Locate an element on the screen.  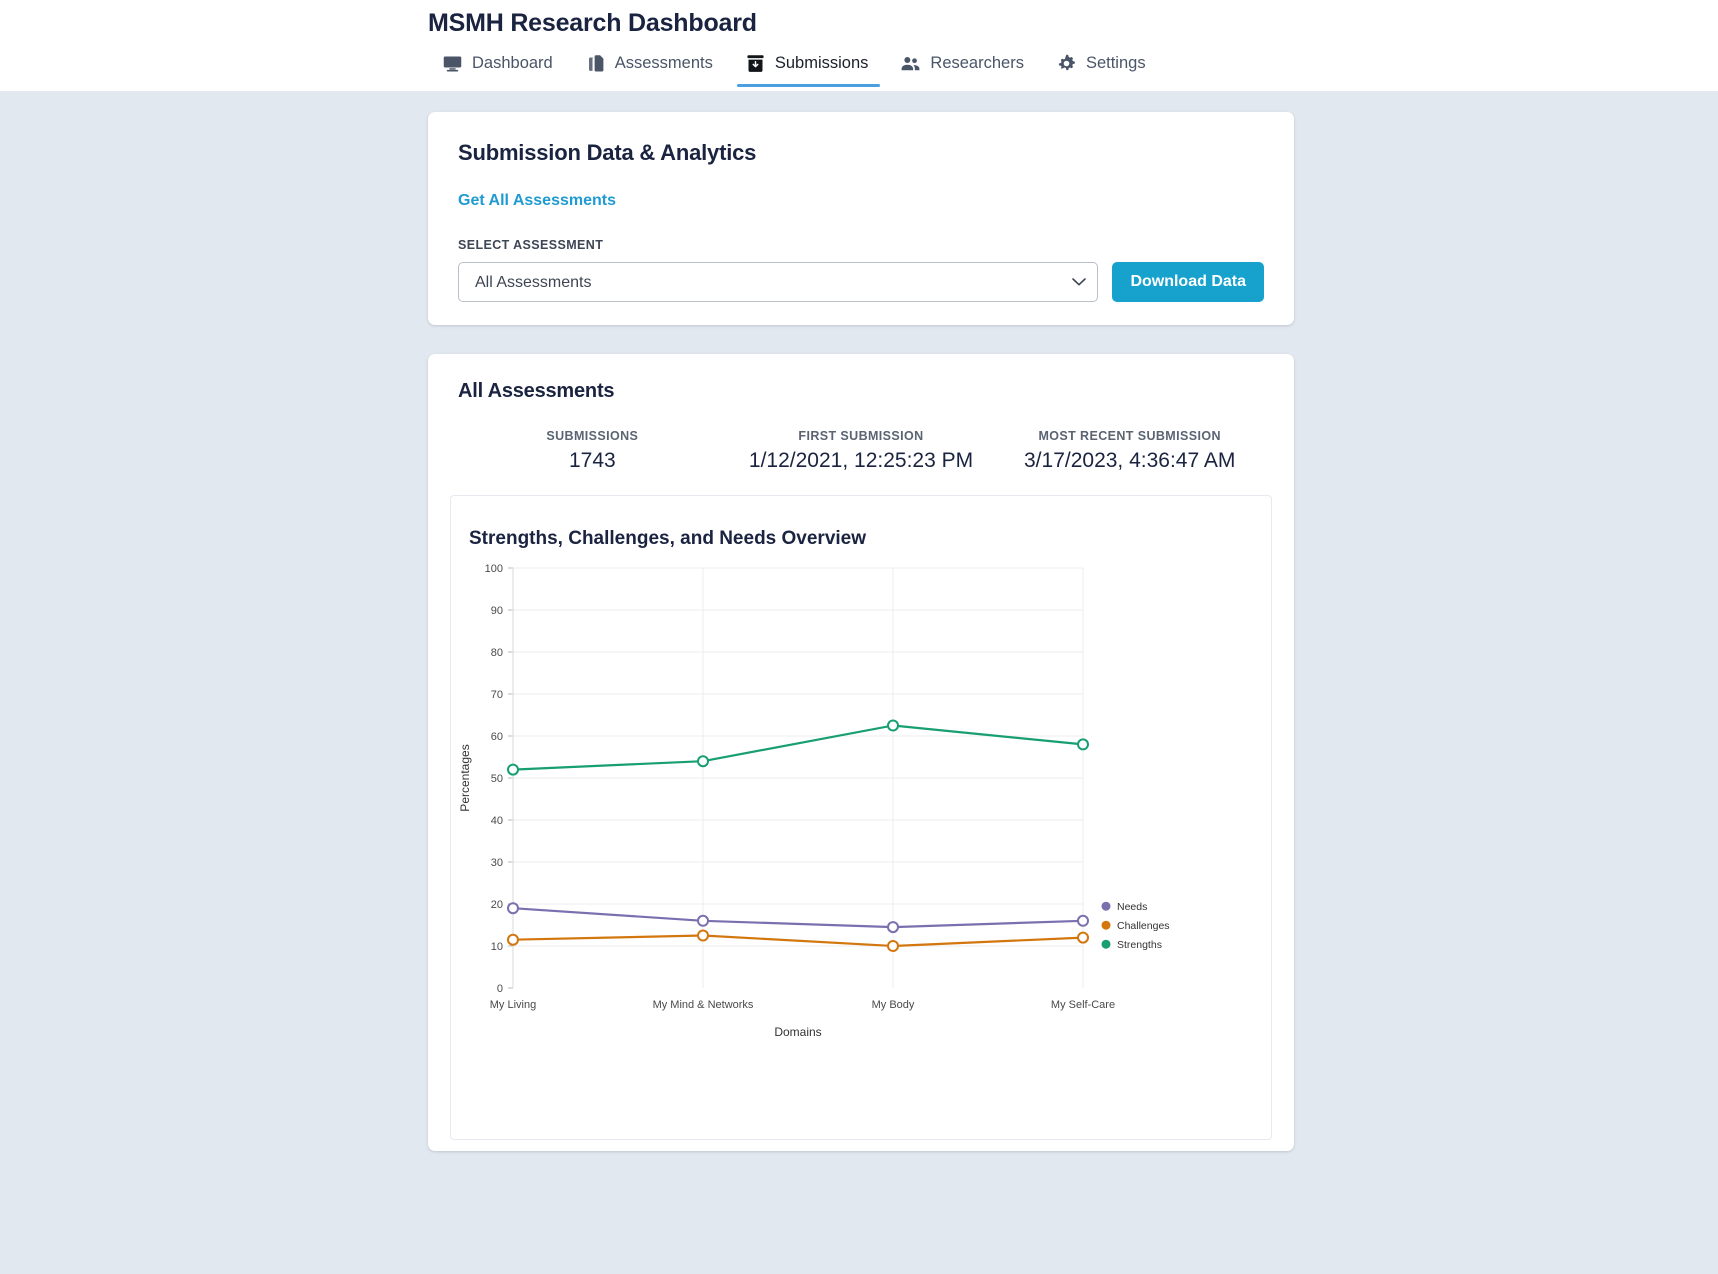
inbox-download-icon is located at coordinates (755, 63).